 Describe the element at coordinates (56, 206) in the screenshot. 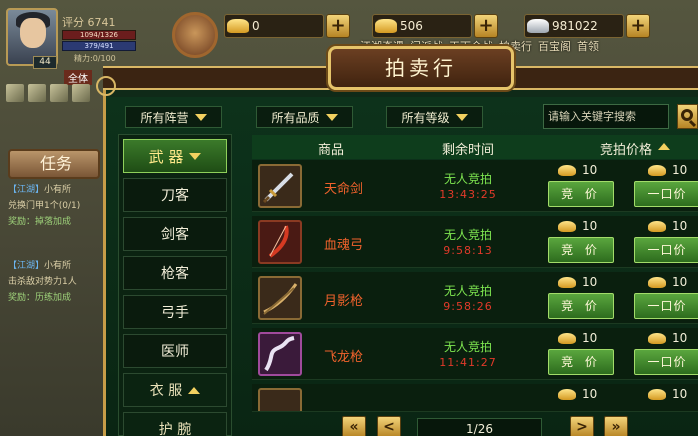

I see `quest-entry: 【江湖】小有所 兑换门甲1个(0/1) 奖励：掉落加成` at that location.